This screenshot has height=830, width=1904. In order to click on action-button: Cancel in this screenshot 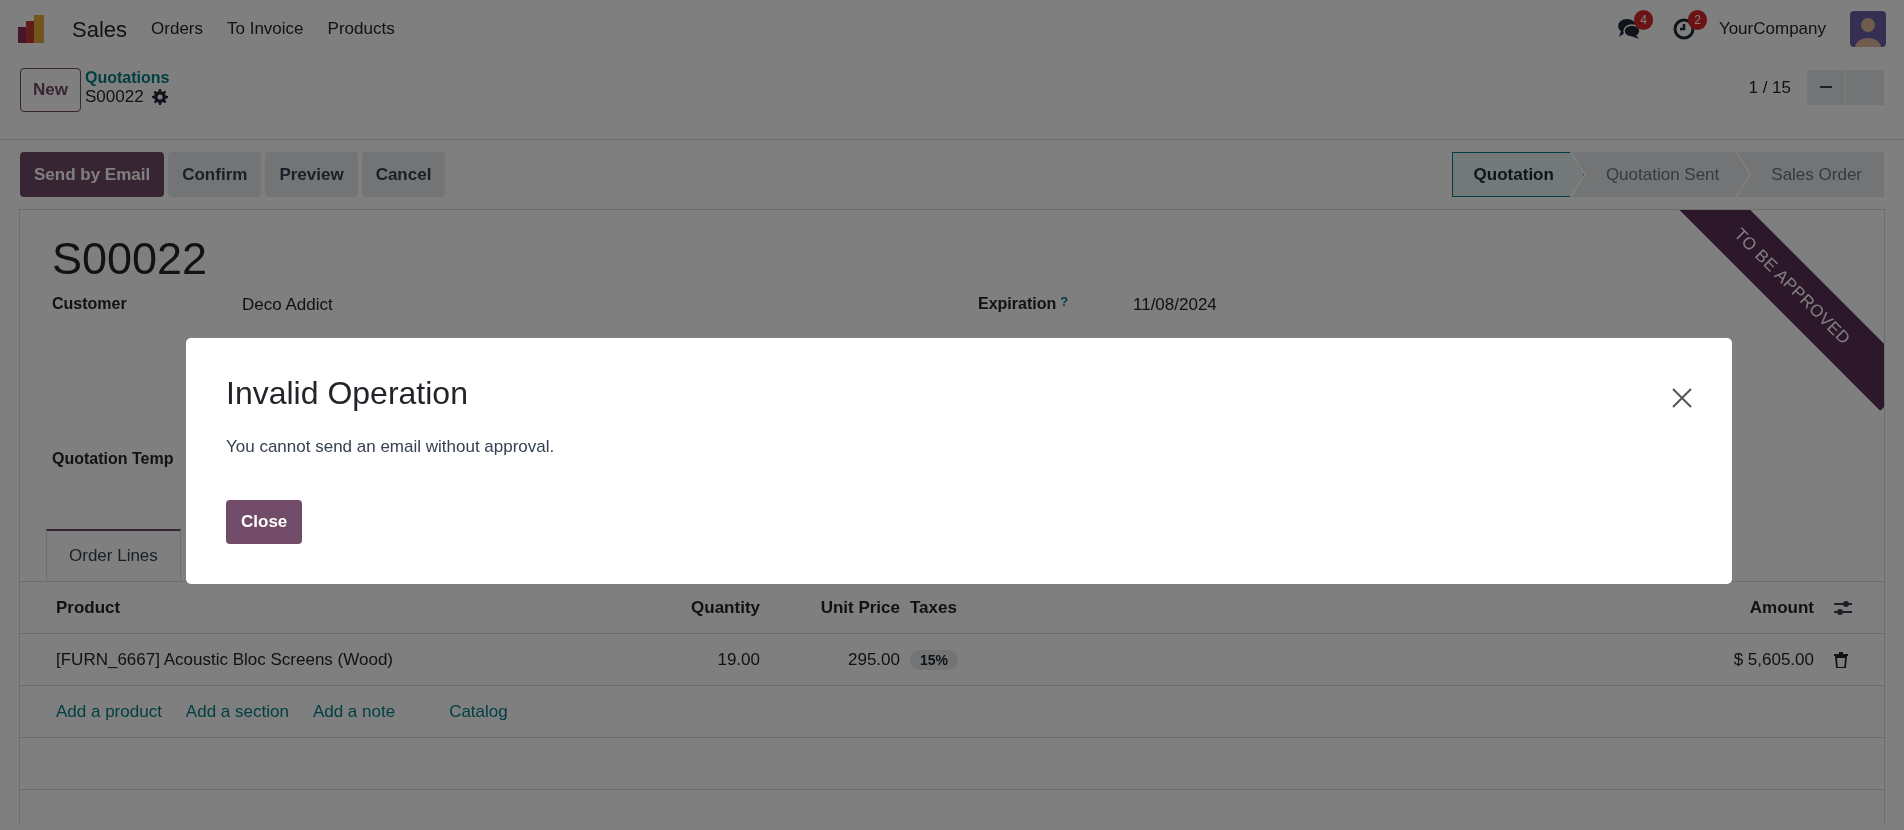, I will do `click(403, 174)`.